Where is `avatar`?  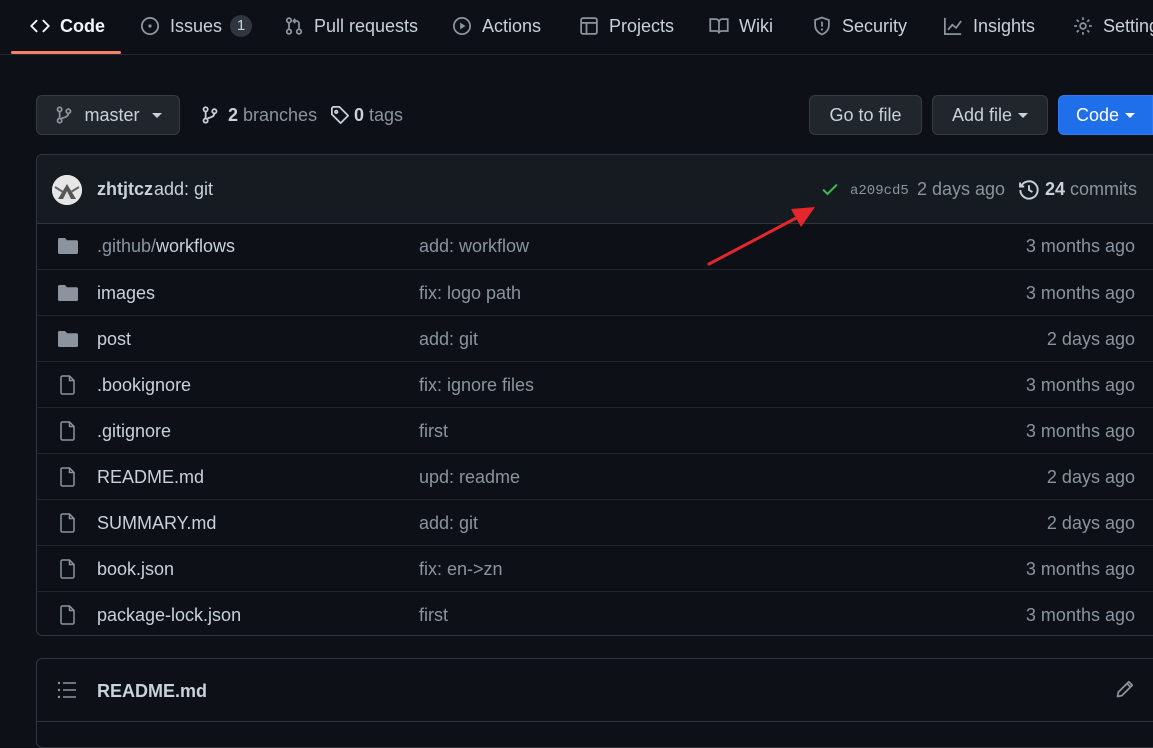
avatar is located at coordinates (67, 190).